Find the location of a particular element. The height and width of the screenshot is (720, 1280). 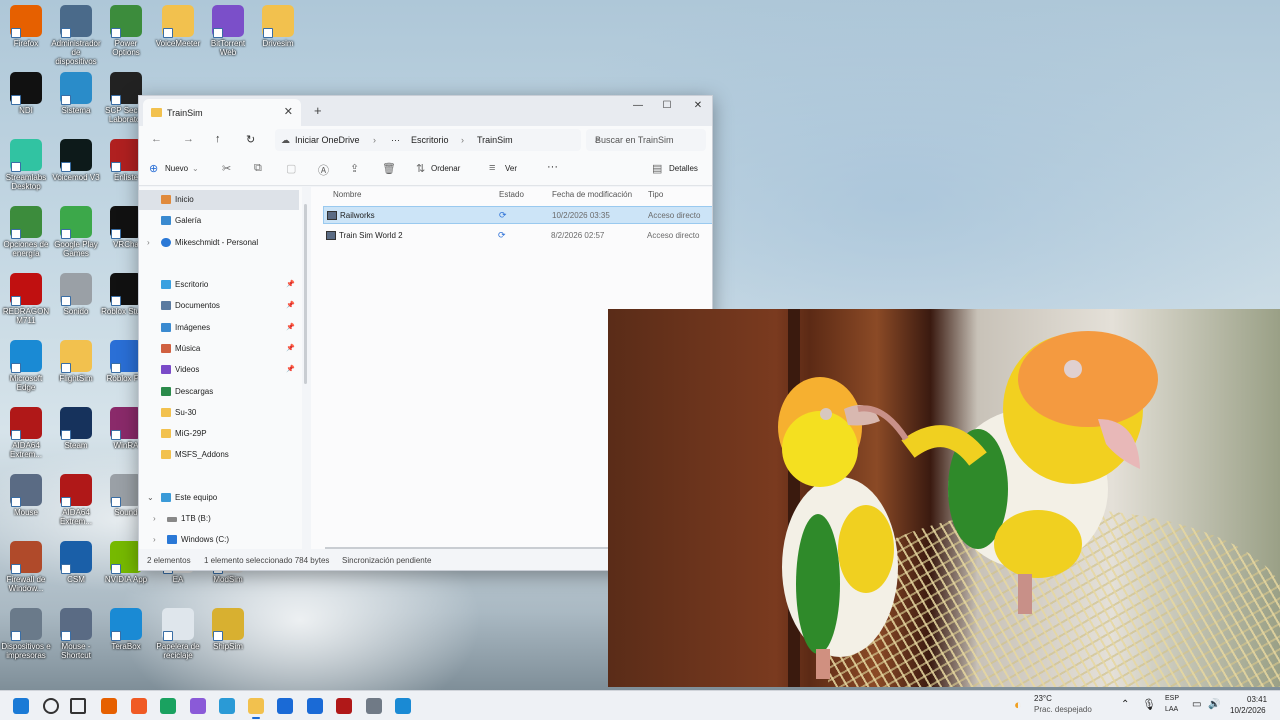

nav-gallery: Galería is located at coordinates (219, 221).